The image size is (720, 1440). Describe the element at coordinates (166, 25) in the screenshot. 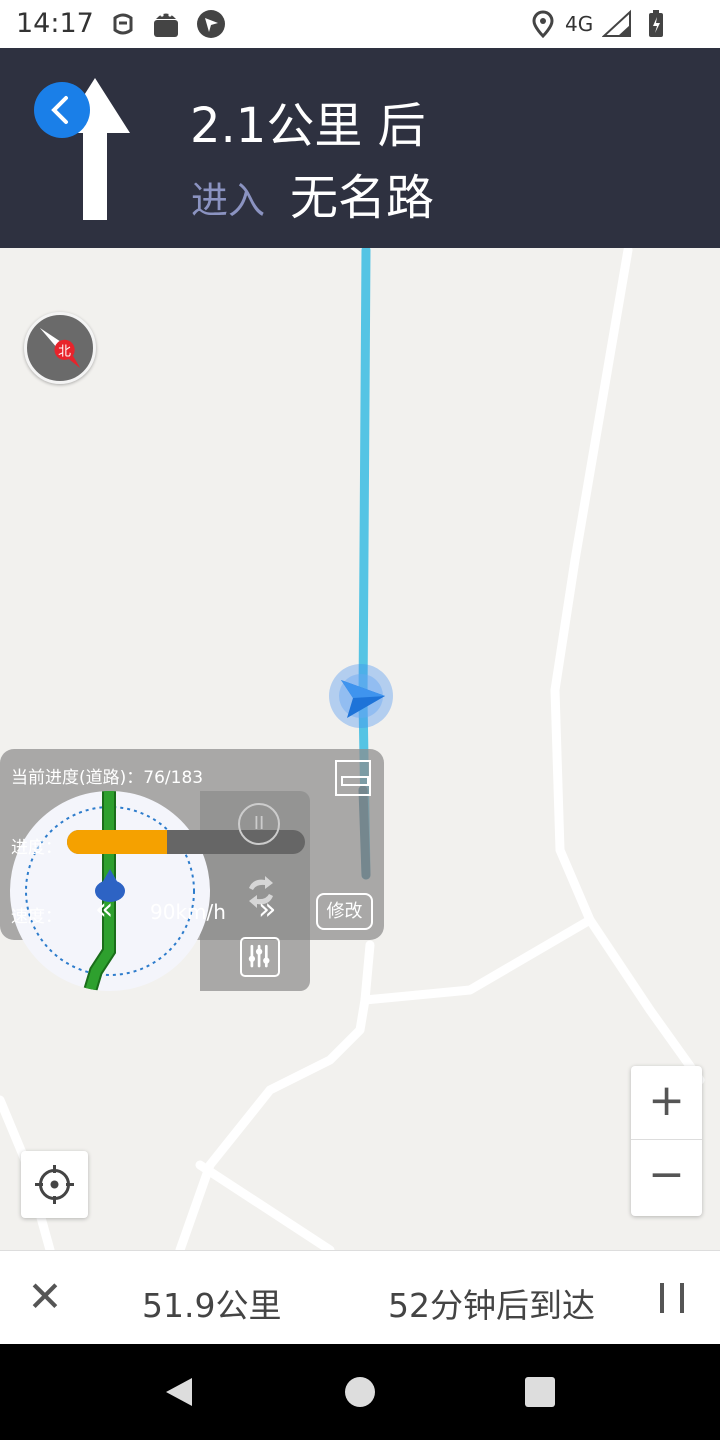

I see `android-icon` at that location.